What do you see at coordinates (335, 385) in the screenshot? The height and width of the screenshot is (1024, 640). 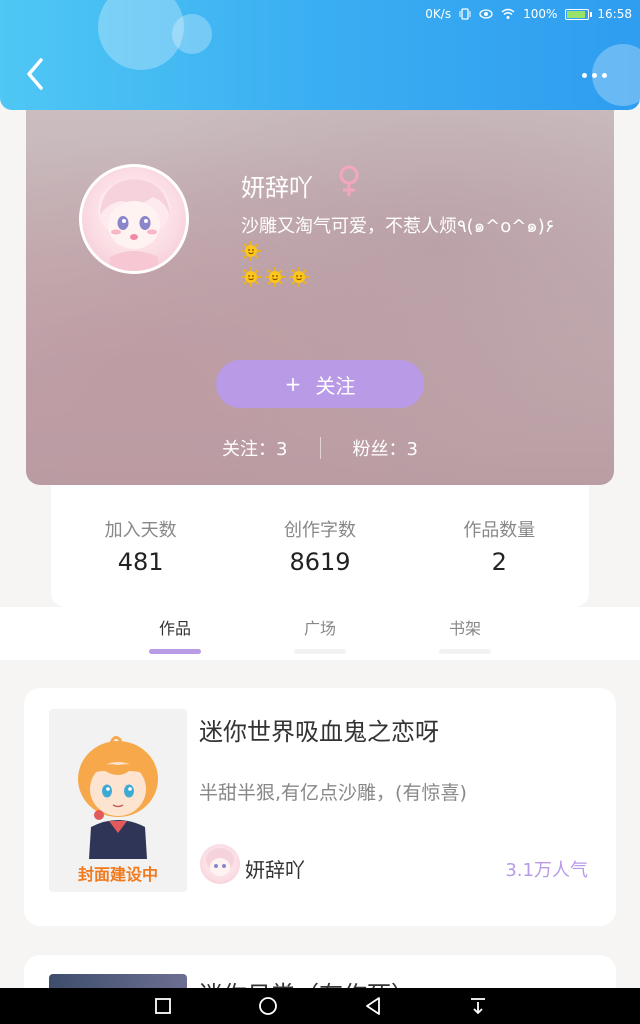 I see `follow-button-label: 关注` at bounding box center [335, 385].